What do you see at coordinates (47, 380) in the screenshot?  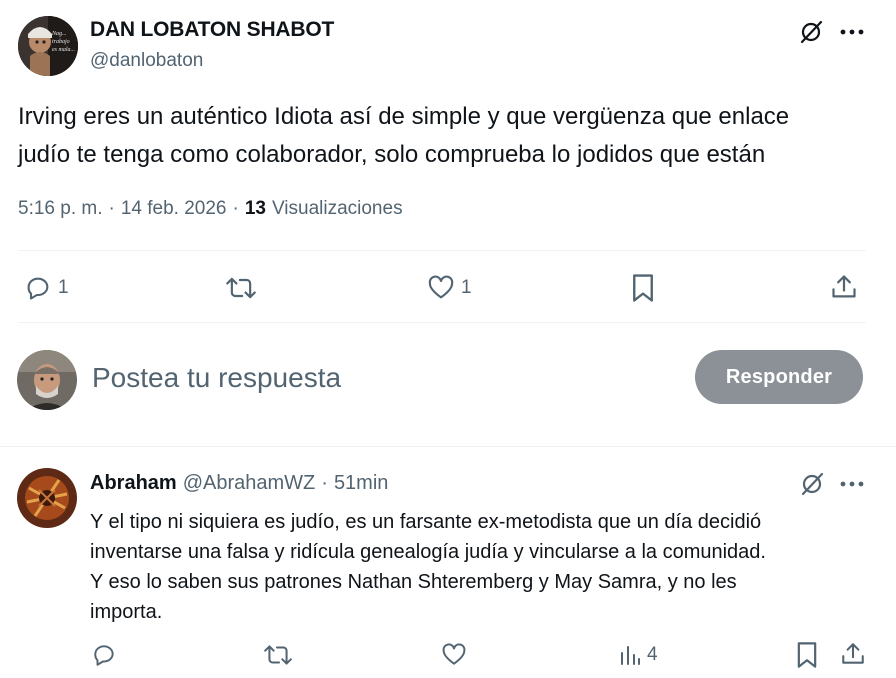 I see `user-avatar` at bounding box center [47, 380].